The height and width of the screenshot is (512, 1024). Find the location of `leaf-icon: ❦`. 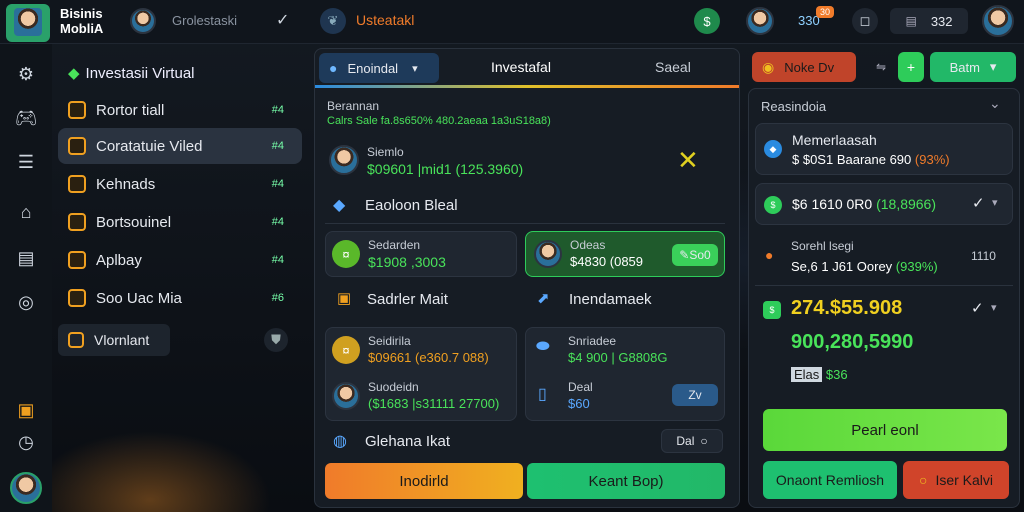

leaf-icon: ❦ is located at coordinates (333, 21).